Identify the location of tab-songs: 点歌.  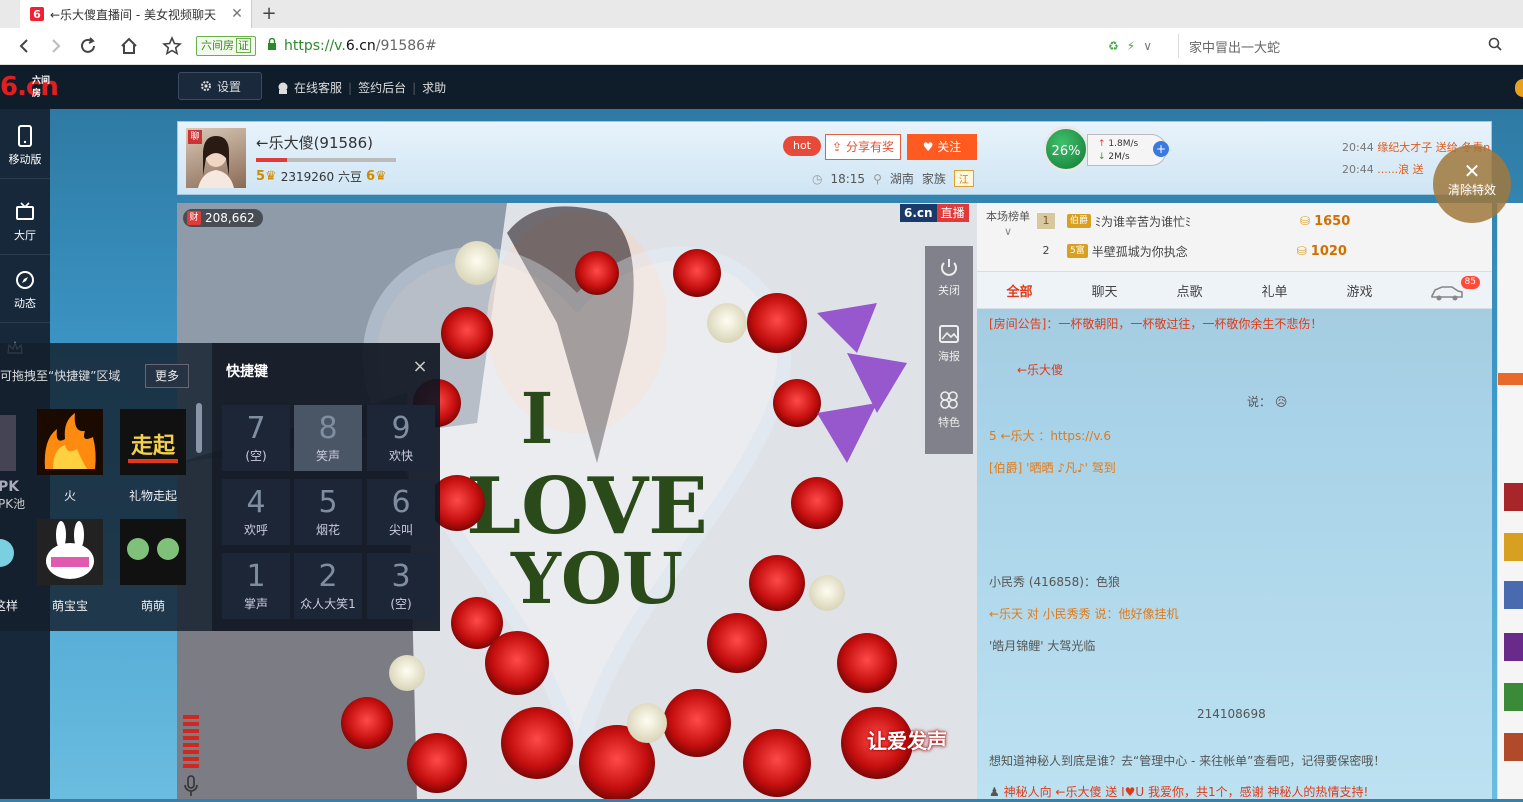
(1189, 290).